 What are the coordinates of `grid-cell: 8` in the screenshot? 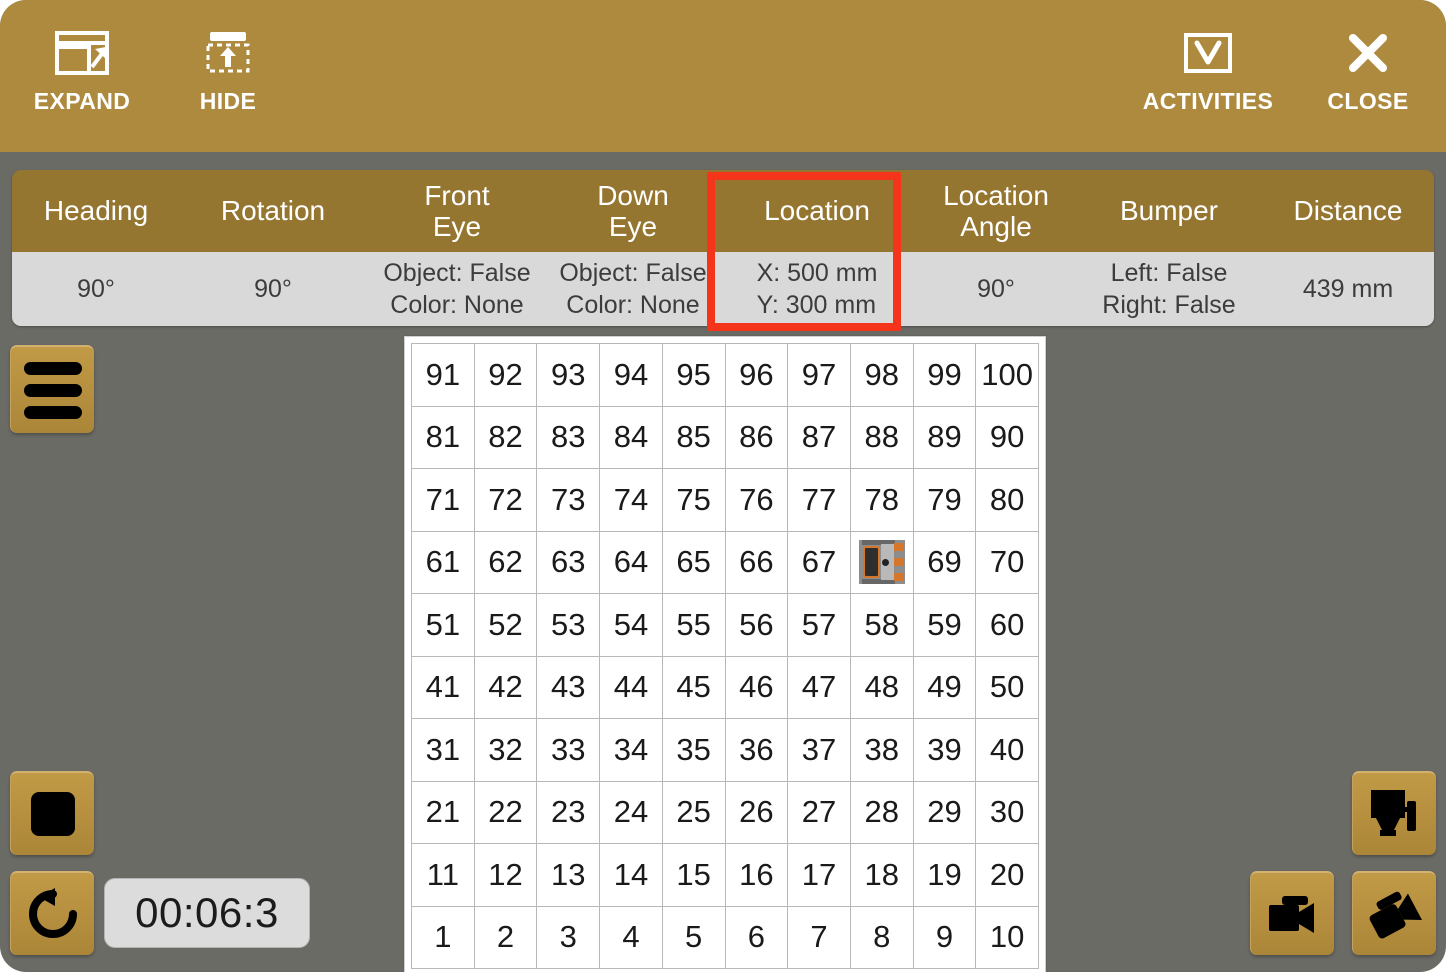 It's located at (882, 937).